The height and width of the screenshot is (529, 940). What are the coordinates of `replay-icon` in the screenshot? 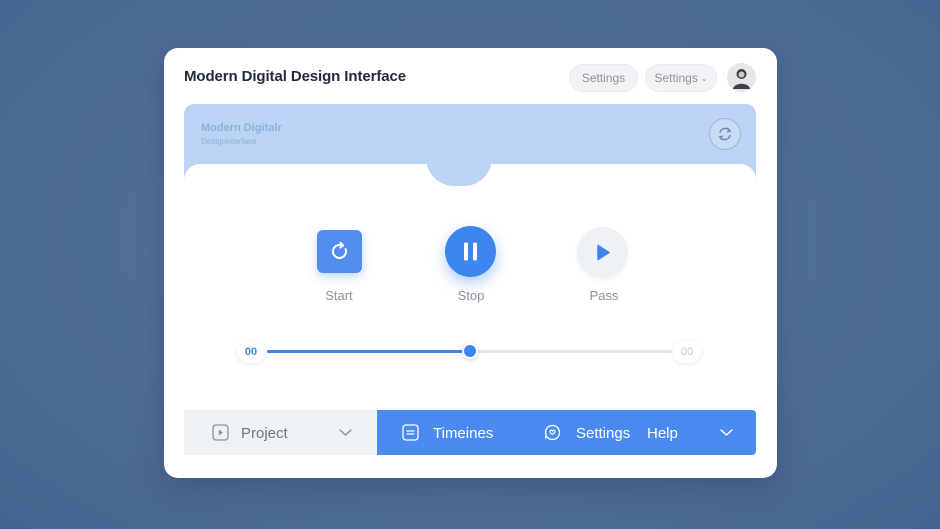 It's located at (339, 250).